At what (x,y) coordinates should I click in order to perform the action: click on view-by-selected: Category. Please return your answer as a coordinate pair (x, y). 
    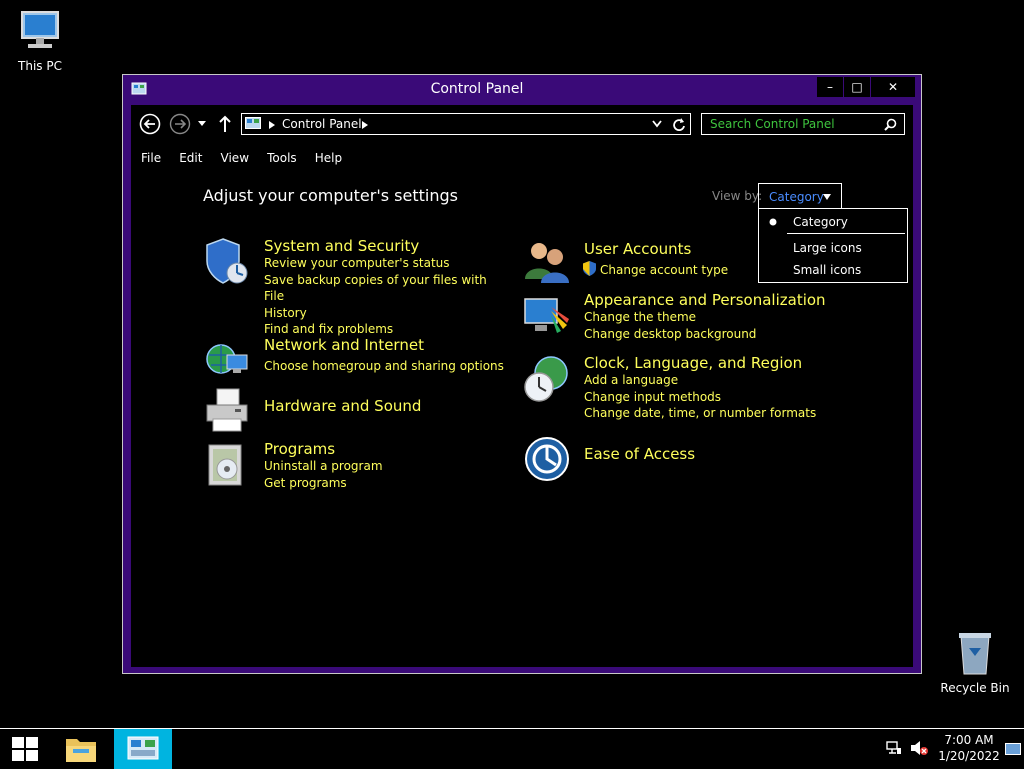
    Looking at the image, I should click on (796, 197).